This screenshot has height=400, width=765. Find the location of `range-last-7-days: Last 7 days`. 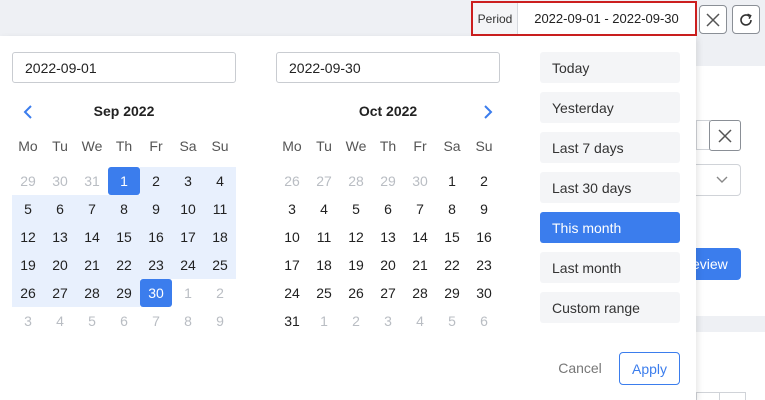

range-last-7-days: Last 7 days is located at coordinates (610, 147).